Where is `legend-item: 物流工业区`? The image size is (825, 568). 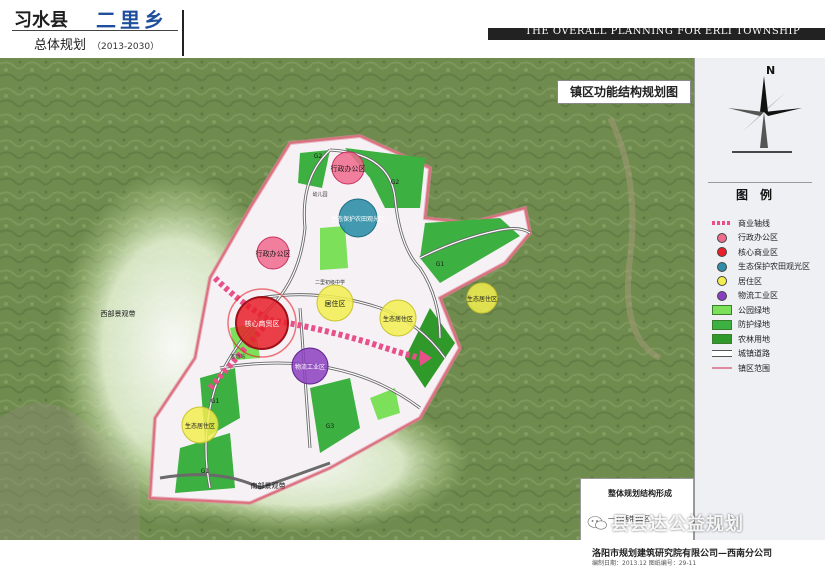 legend-item: 物流工业区 is located at coordinates (766, 296).